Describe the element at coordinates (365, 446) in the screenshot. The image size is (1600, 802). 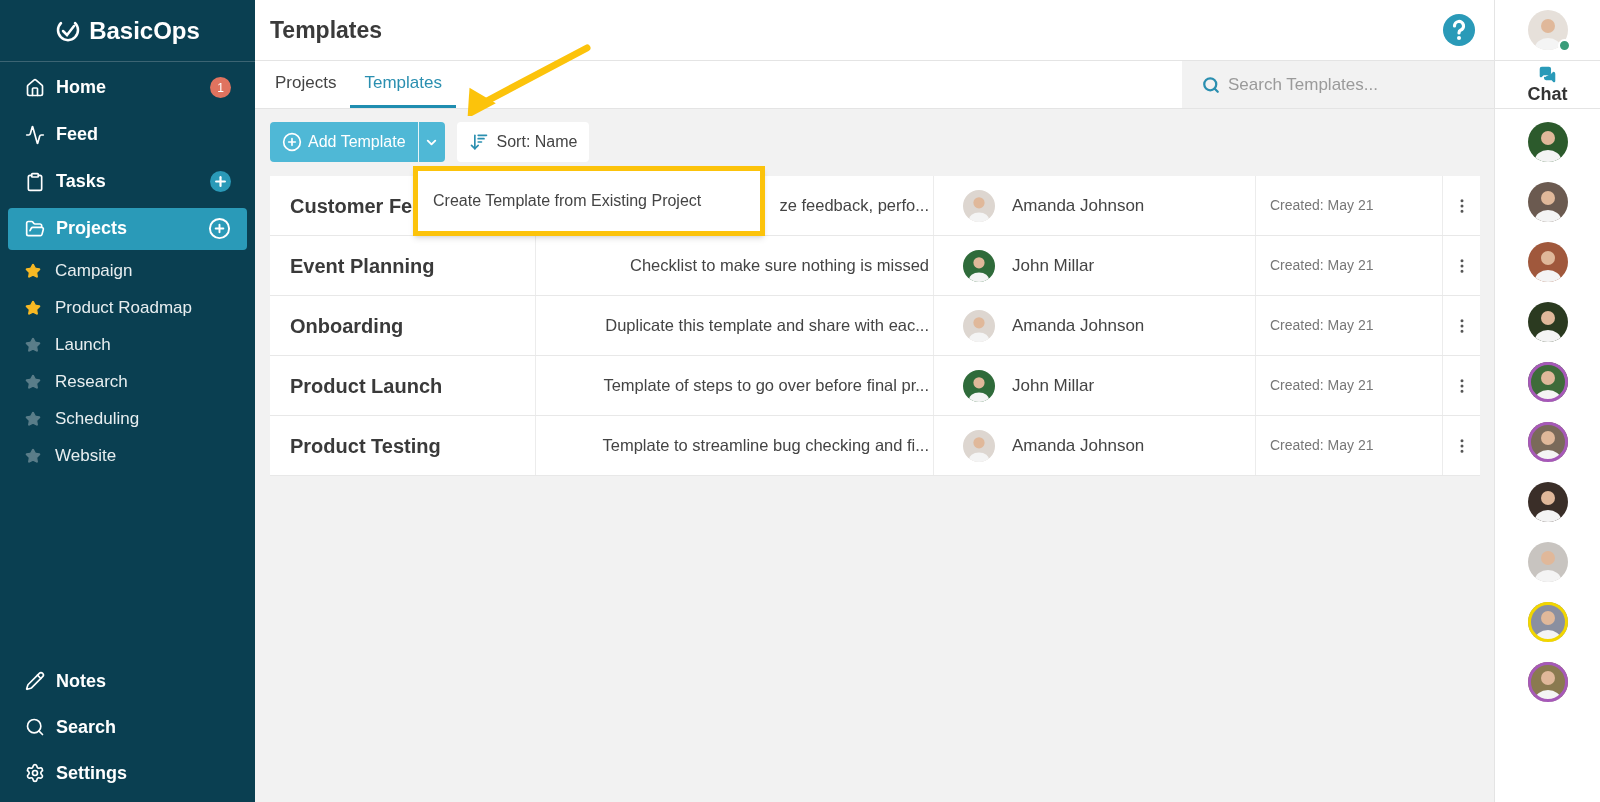
I see `template-name: Product Testing` at that location.